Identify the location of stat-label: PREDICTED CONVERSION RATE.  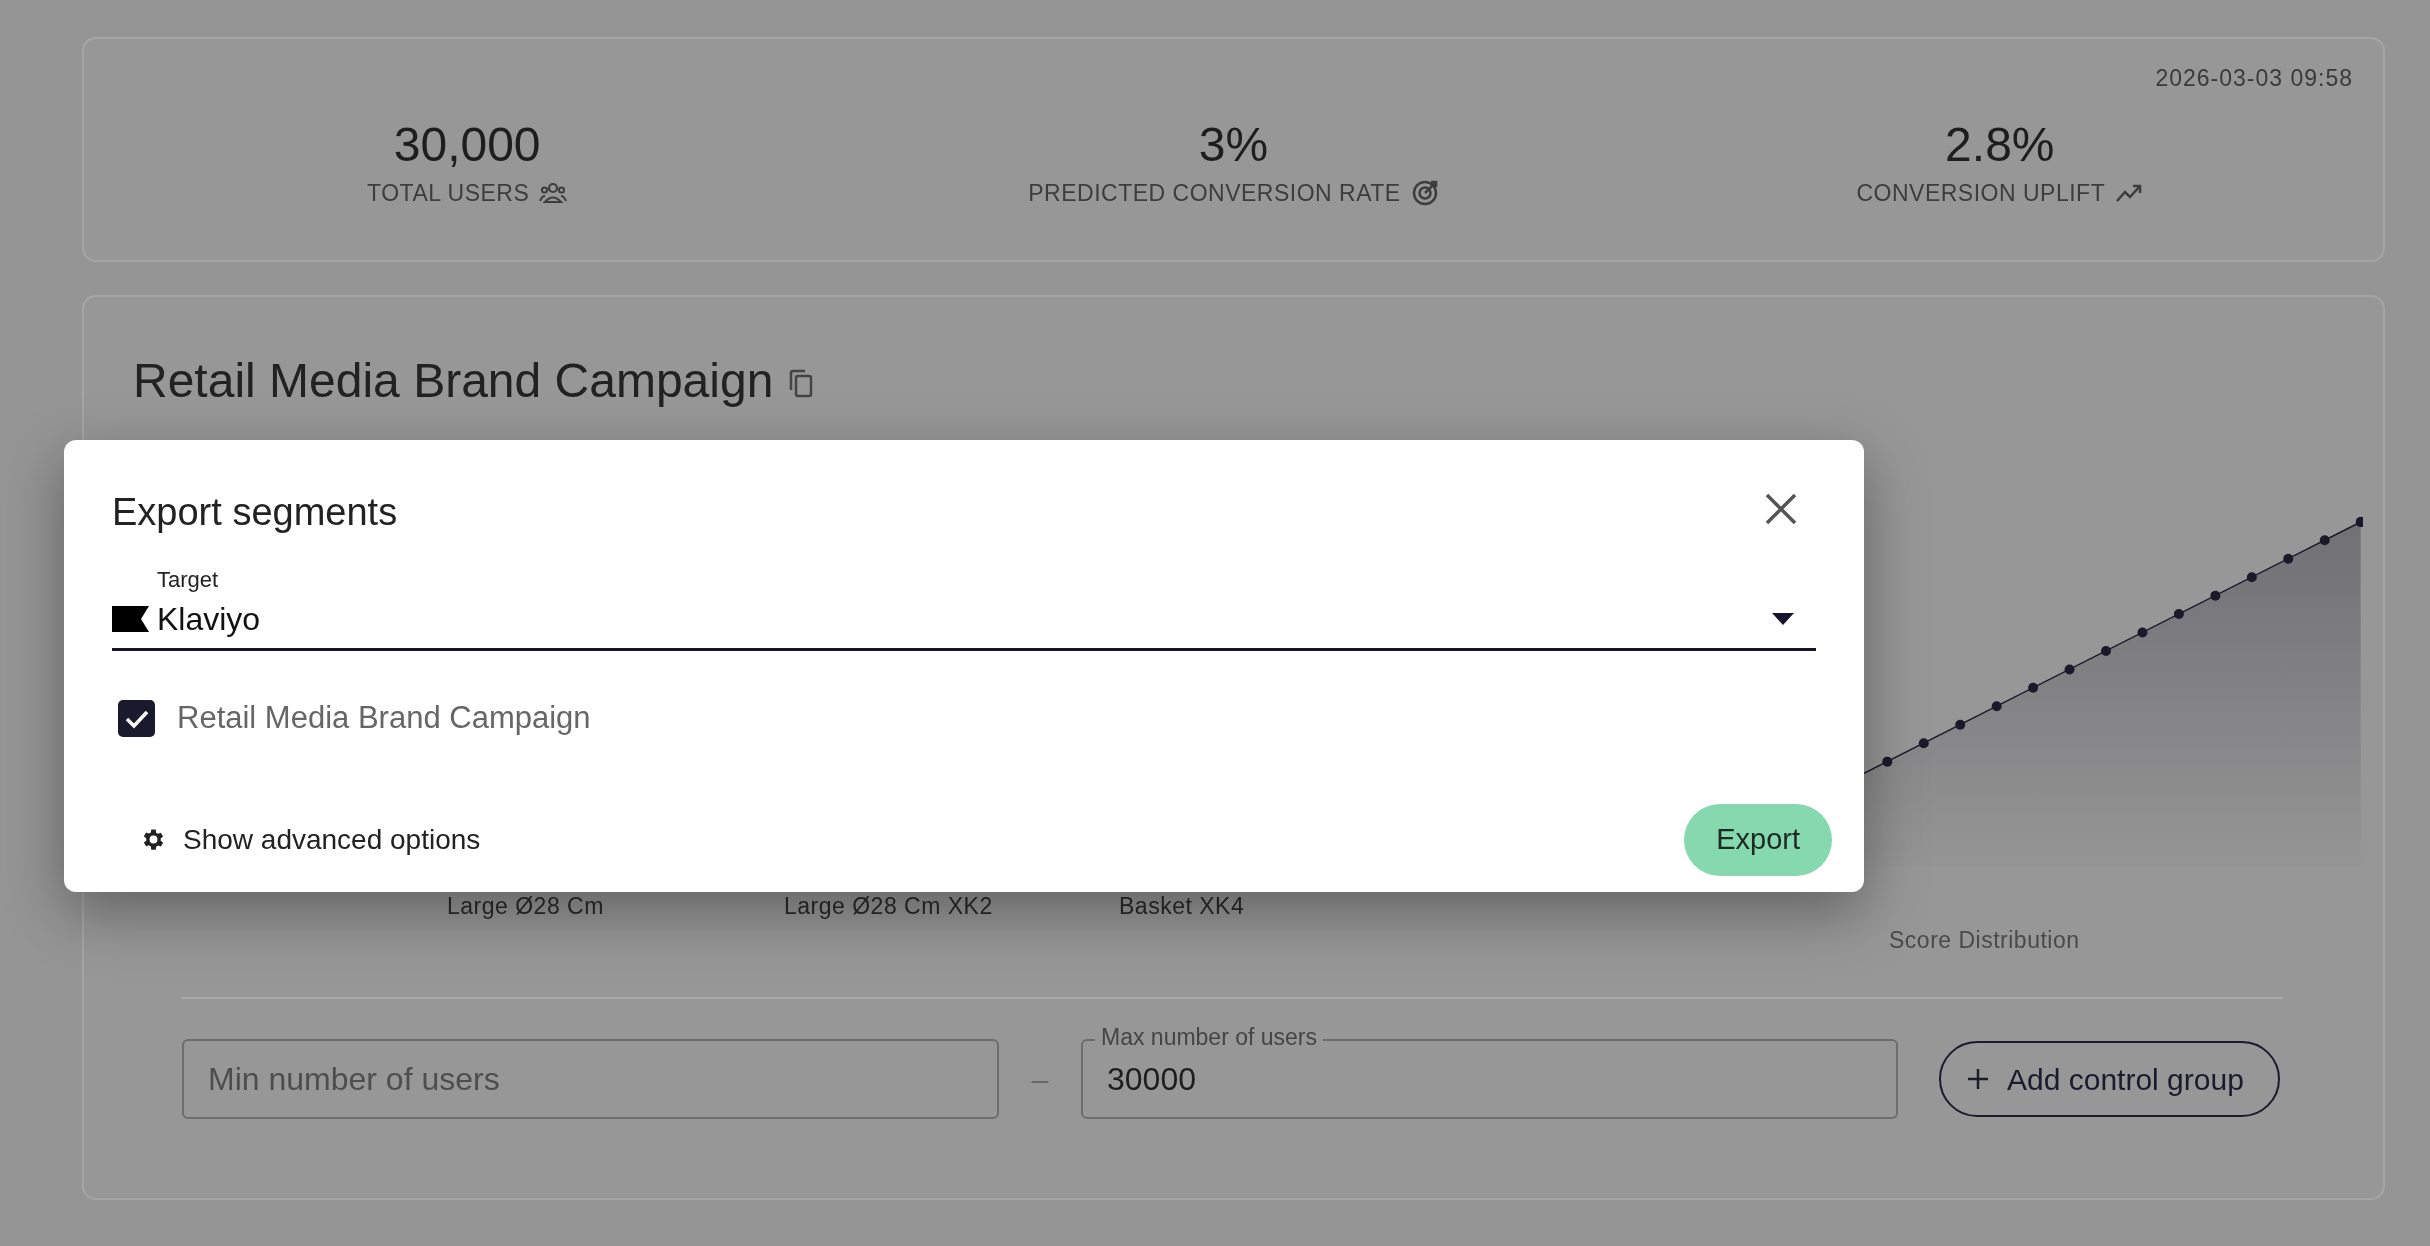
(1214, 193).